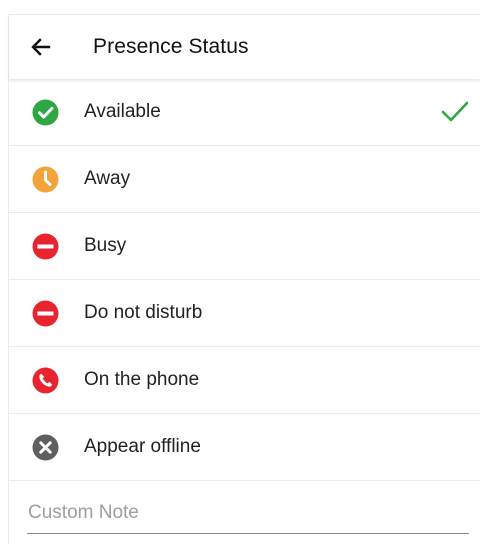 This screenshot has height=544, width=480. I want to click on x-circle-icon, so click(45, 447).